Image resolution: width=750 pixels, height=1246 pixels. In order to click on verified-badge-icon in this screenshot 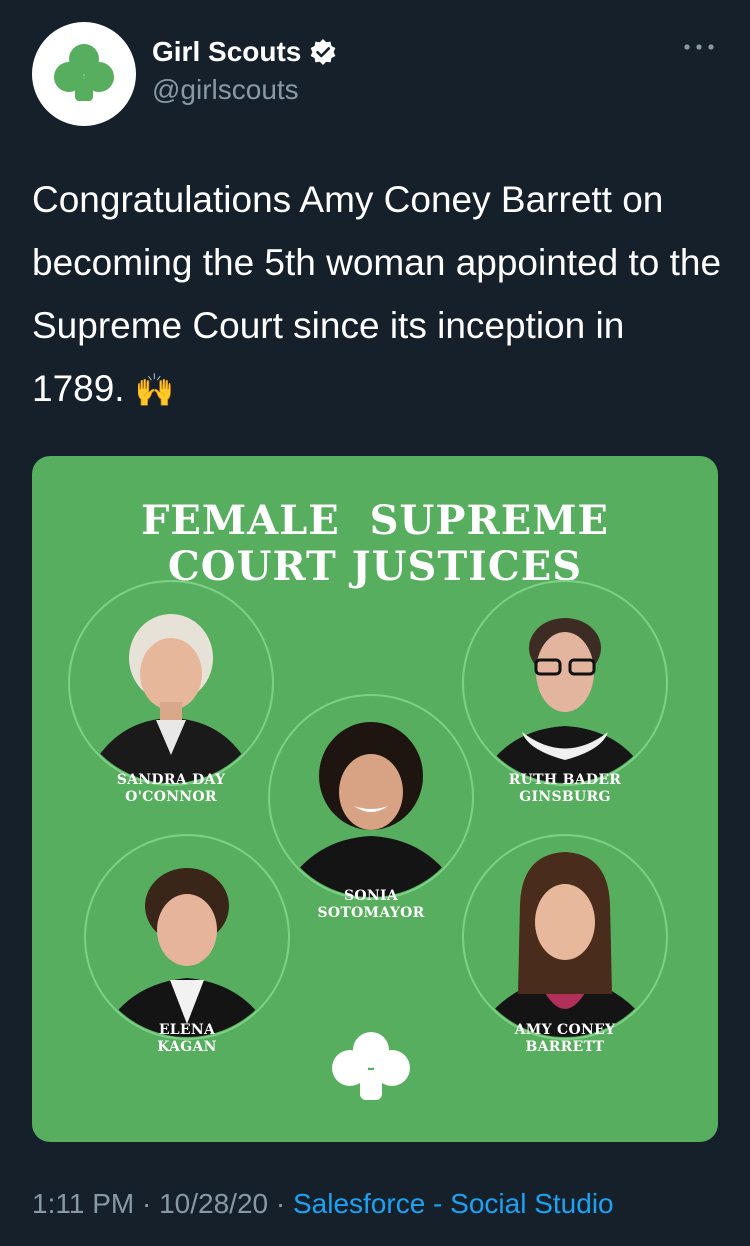, I will do `click(323, 52)`.